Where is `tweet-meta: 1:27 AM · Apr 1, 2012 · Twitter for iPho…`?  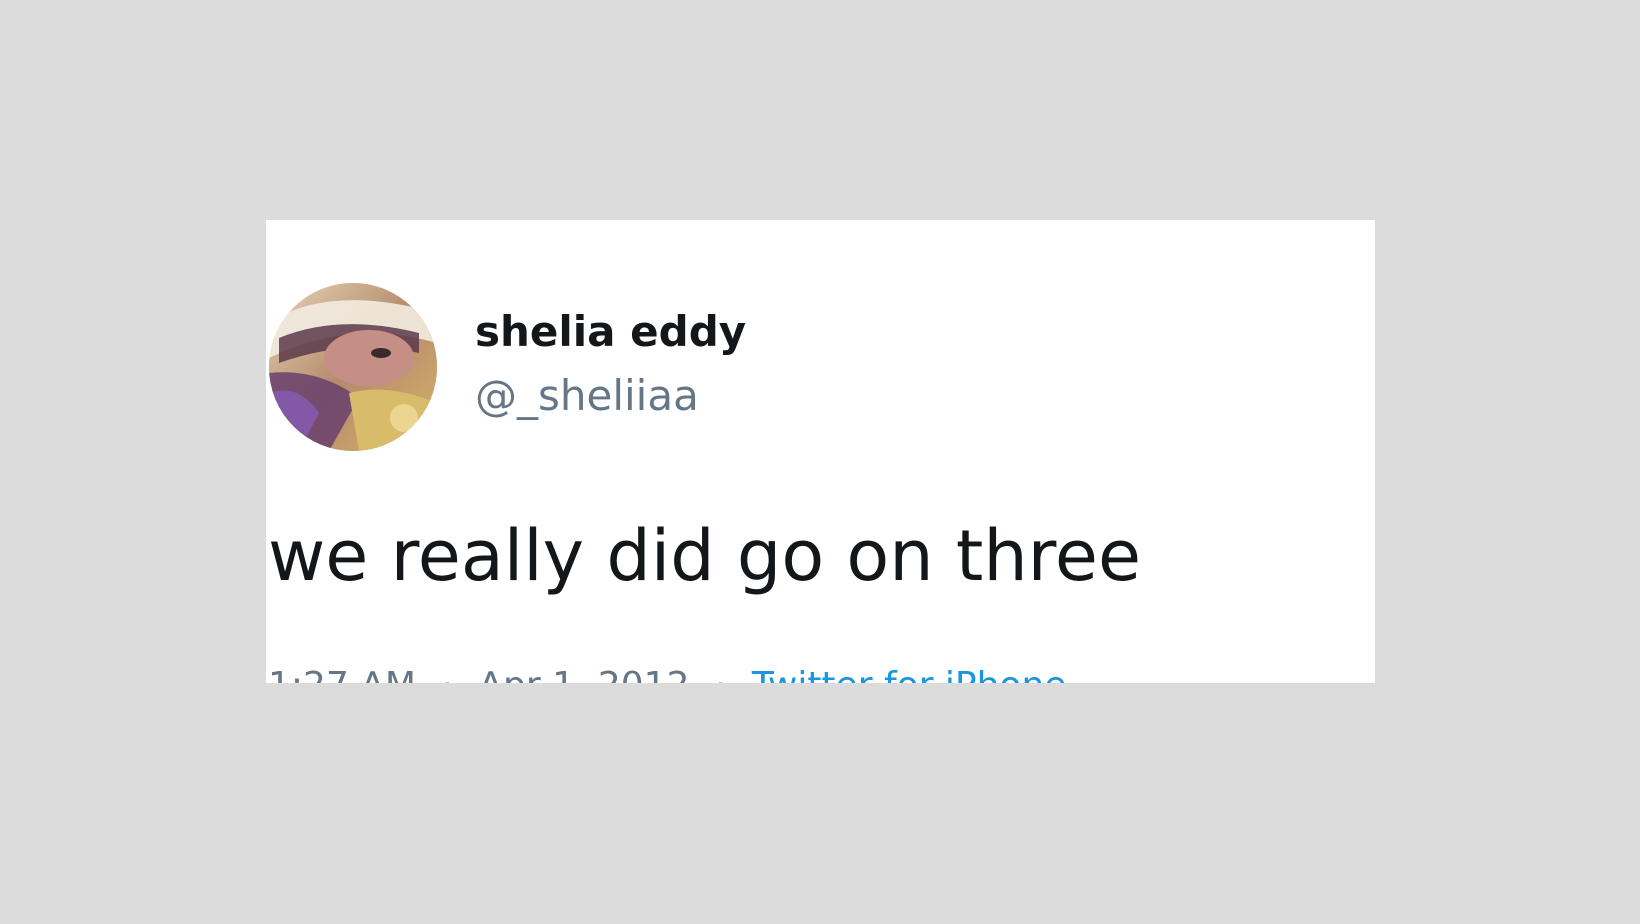 tweet-meta: 1:27 AM · Apr 1, 2012 · Twitter for iPho… is located at coordinates (667, 673).